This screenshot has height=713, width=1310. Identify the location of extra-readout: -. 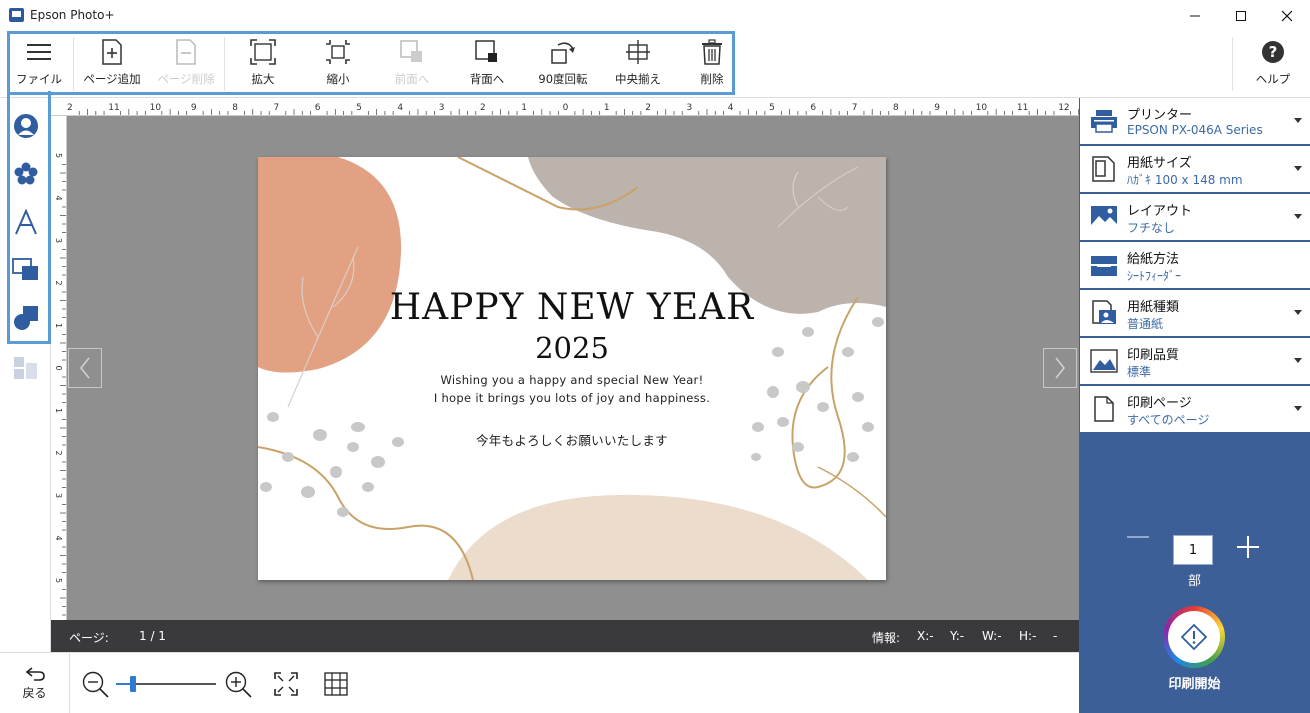
(1055, 636).